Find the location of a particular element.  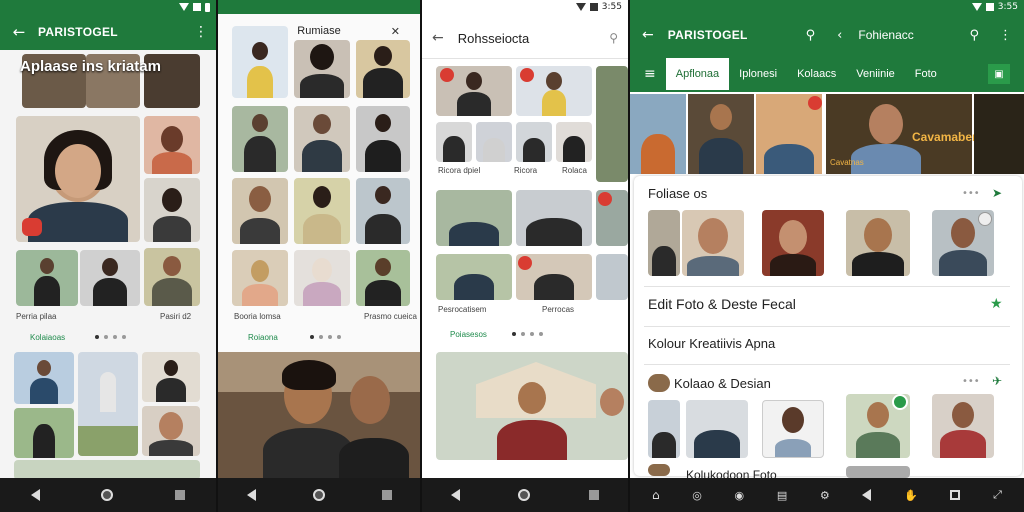

chevron-left-icon: ‹ is located at coordinates (839, 35).